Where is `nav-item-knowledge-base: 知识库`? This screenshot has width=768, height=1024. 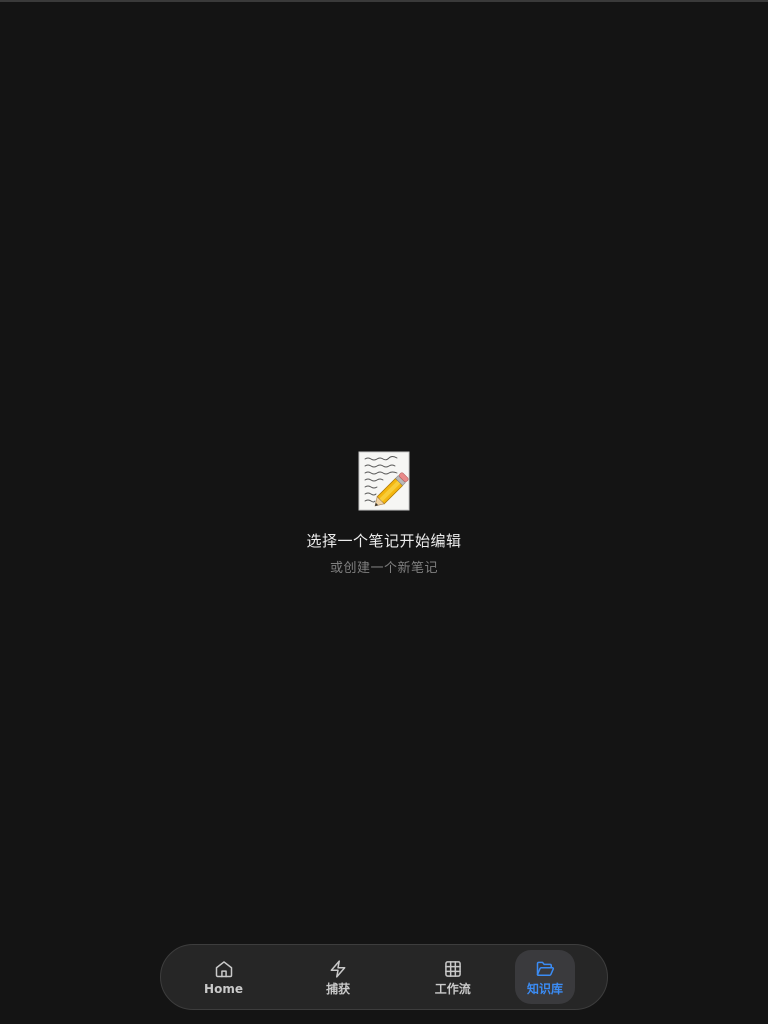
nav-item-knowledge-base: 知识库 is located at coordinates (544, 977).